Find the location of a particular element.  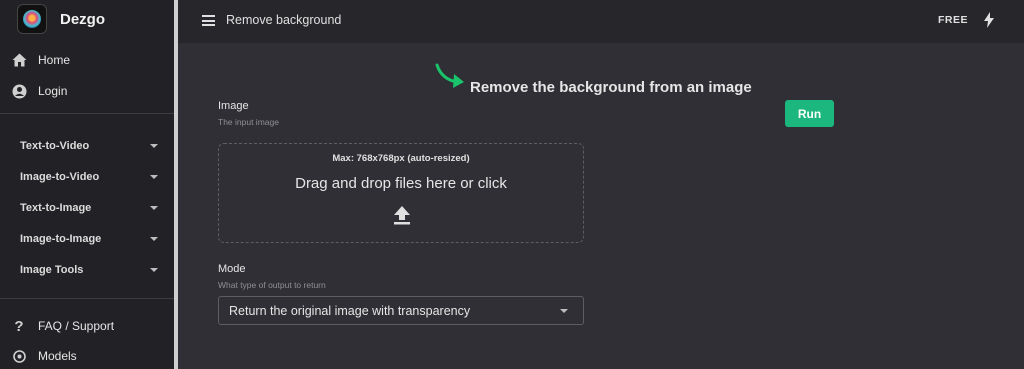

upload-icon is located at coordinates (402, 217).